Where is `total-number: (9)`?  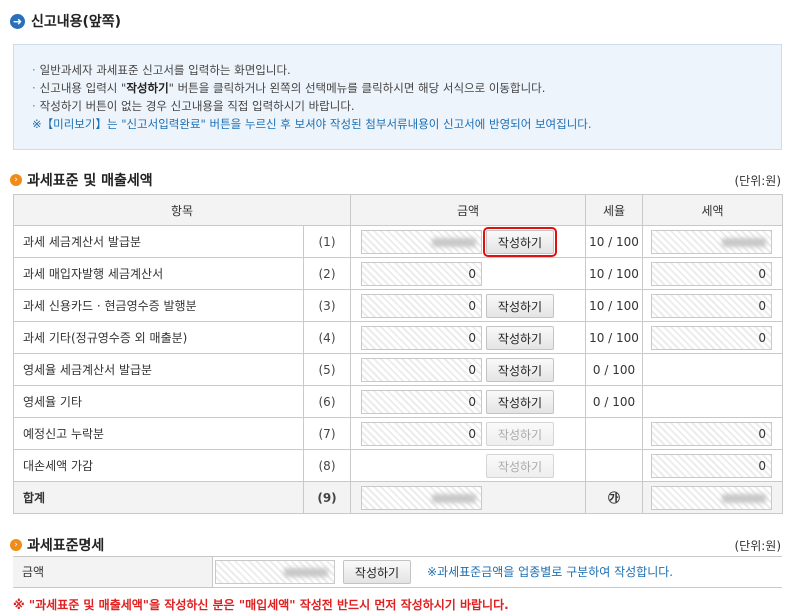
total-number: (9) is located at coordinates (327, 497).